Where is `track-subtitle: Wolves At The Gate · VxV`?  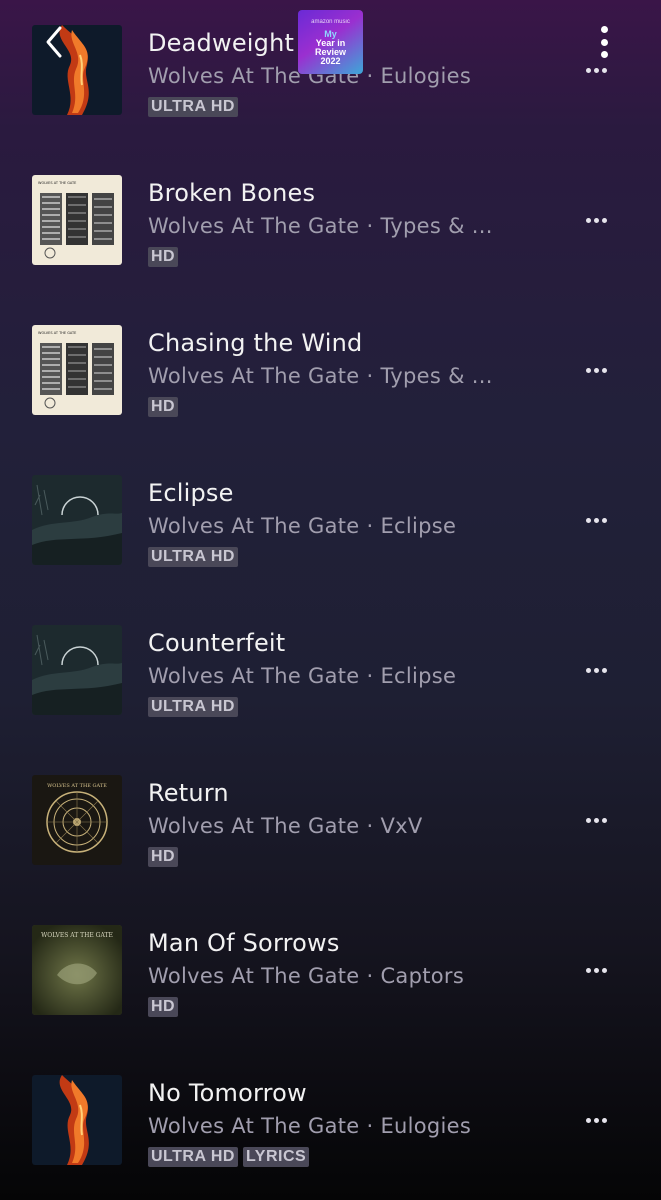 track-subtitle: Wolves At The Gate · VxV is located at coordinates (285, 826).